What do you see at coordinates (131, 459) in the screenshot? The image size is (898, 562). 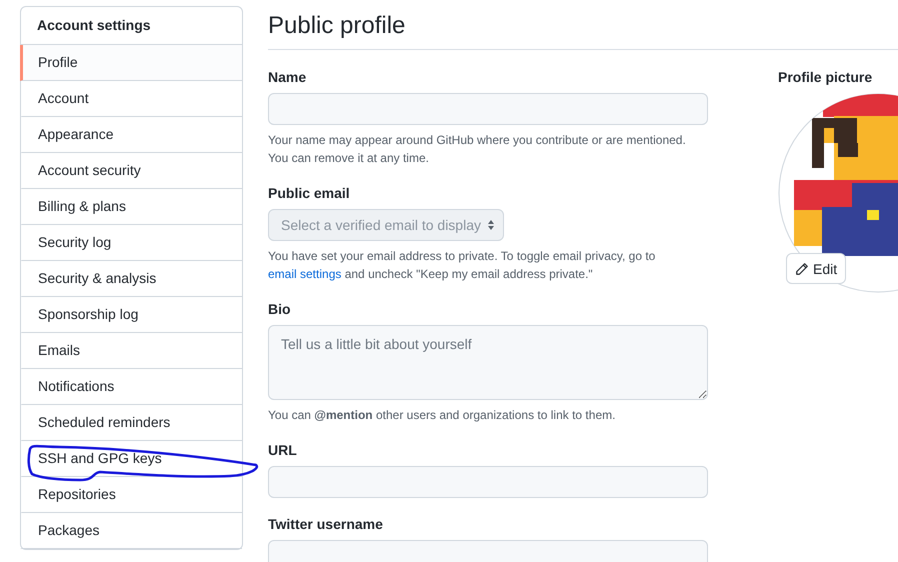 I see `sidebar-item: SSH and GPG keys` at bounding box center [131, 459].